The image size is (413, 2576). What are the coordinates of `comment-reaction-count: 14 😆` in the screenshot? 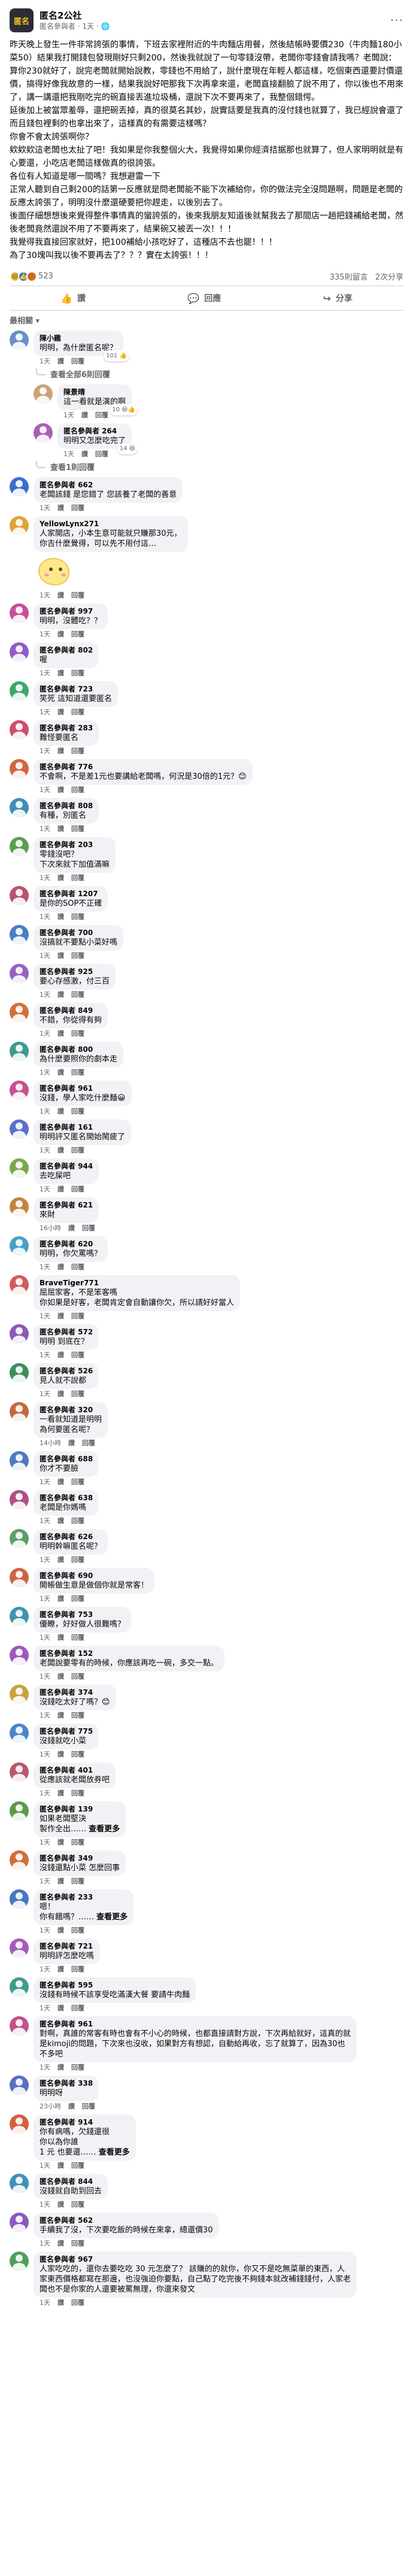 It's located at (127, 448).